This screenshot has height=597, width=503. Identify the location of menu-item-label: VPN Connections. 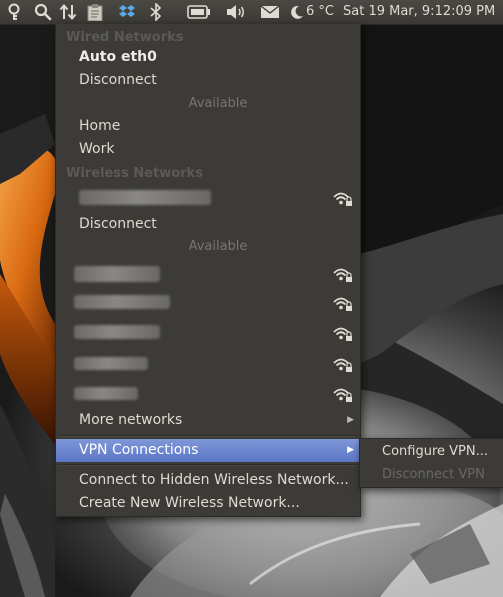
(139, 450).